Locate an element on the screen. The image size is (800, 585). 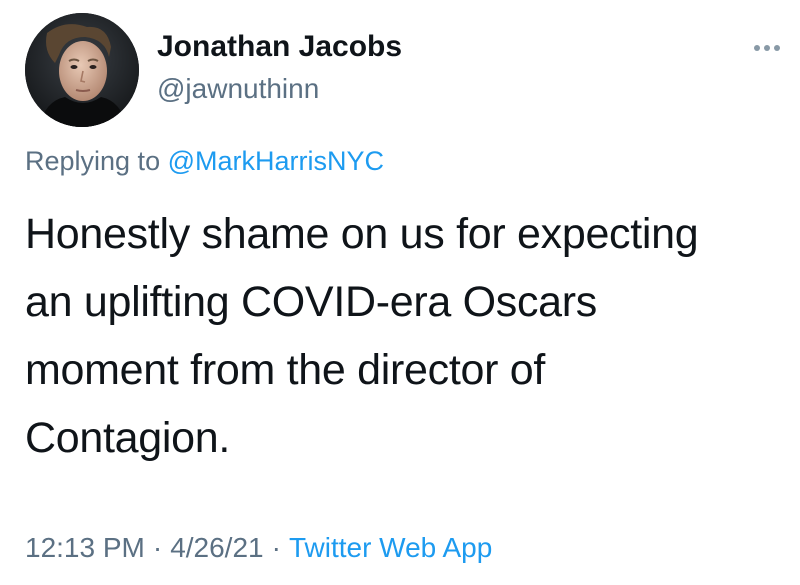
tweet-text-line: Contagion. is located at coordinates (127, 438).